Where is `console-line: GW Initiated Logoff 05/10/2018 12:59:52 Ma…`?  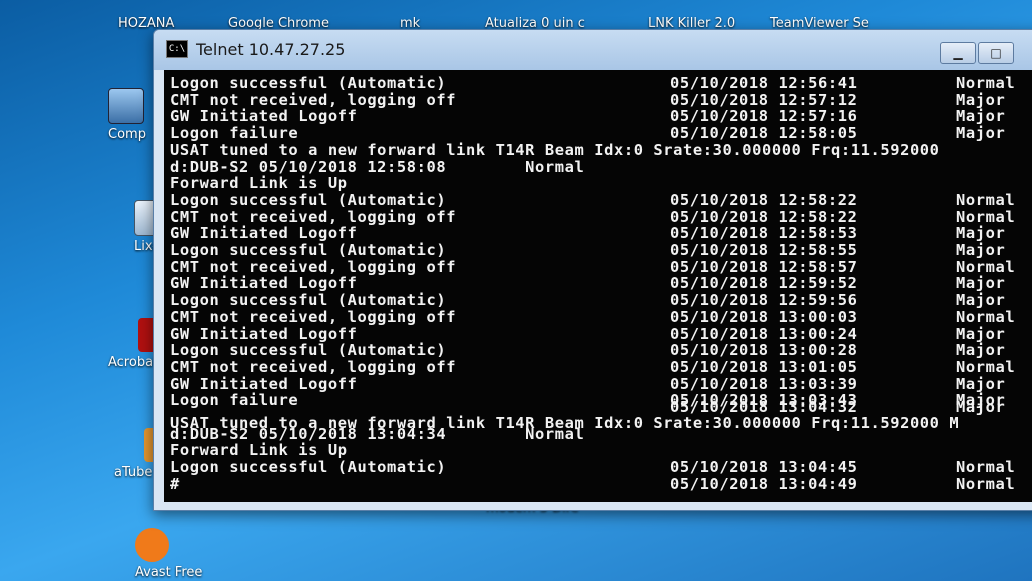
console-line: GW Initiated Logoff 05/10/2018 12:59:52 Ma… is located at coordinates (601, 283).